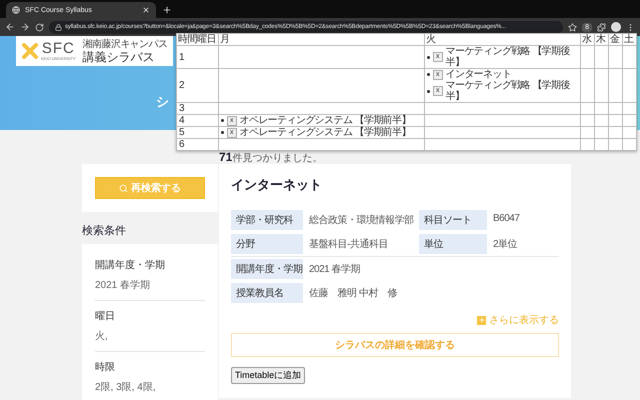 The width and height of the screenshot is (640, 400). What do you see at coordinates (353, 293) in the screenshot?
I see `info-value: 佐藤 雅明 中村 修` at bounding box center [353, 293].